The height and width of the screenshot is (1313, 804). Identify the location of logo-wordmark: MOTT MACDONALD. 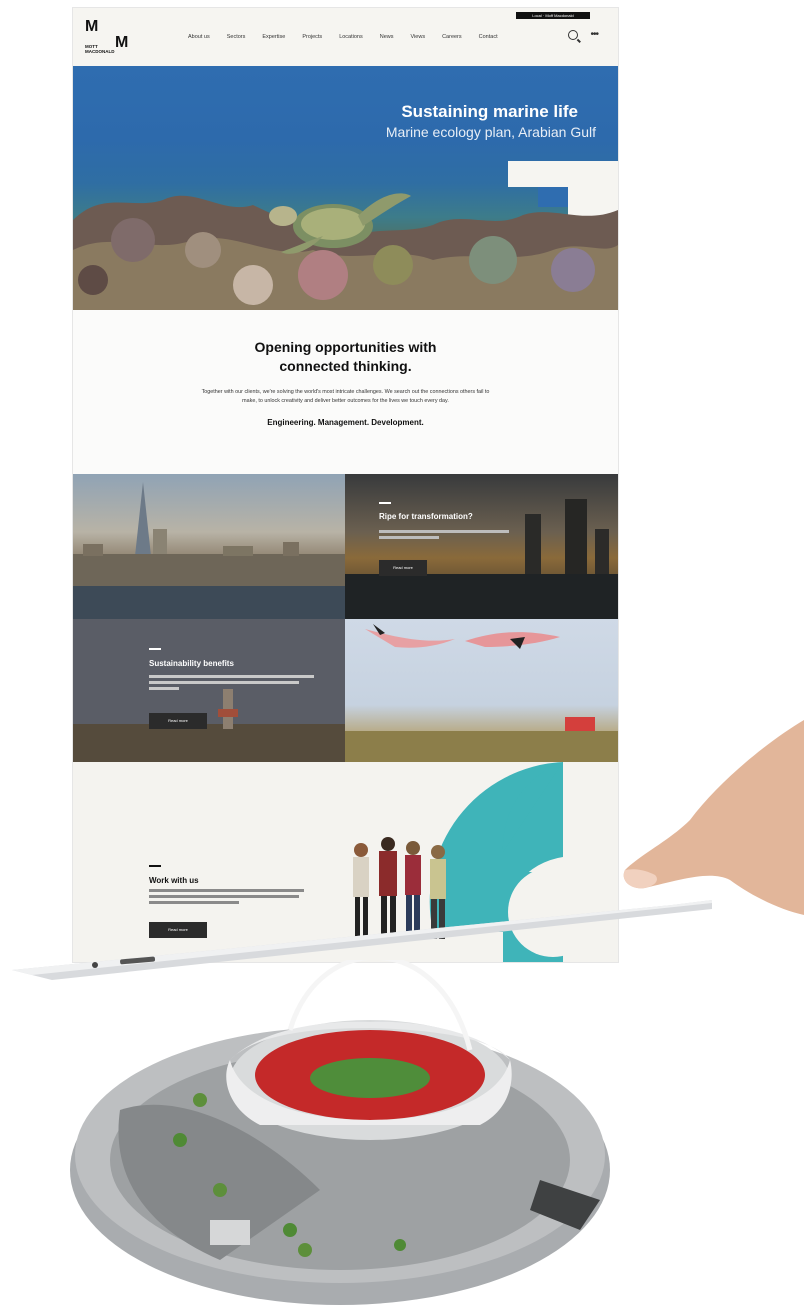
(100, 49).